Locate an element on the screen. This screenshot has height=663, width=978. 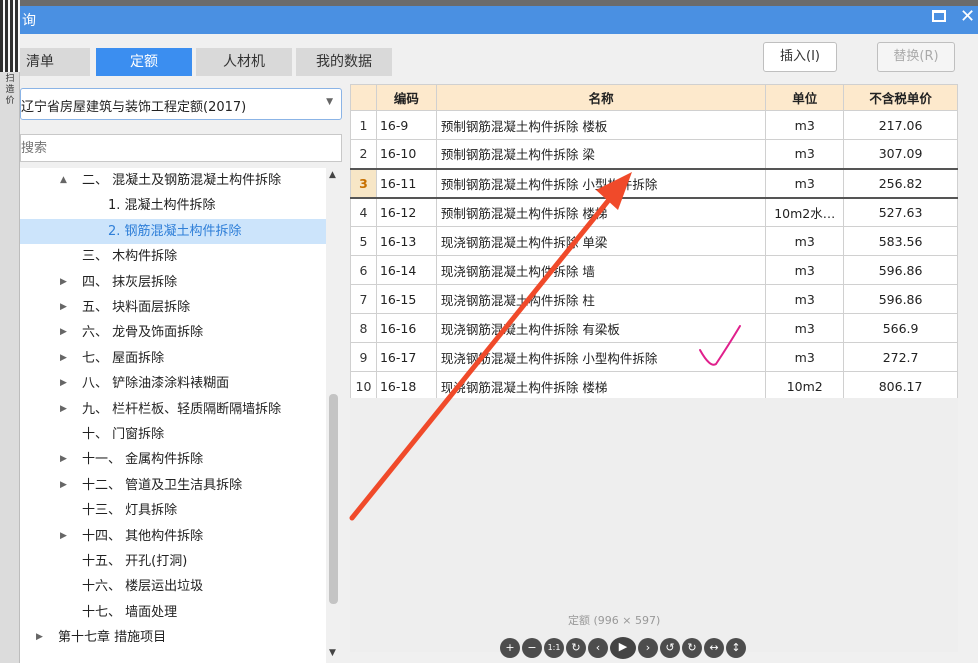
cell-code: 16-9 is located at coordinates (406, 125).